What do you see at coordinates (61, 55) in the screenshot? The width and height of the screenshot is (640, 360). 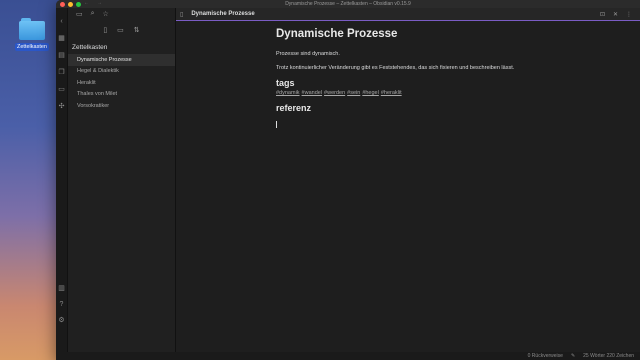 I see `calendar-icon: ▤` at bounding box center [61, 55].